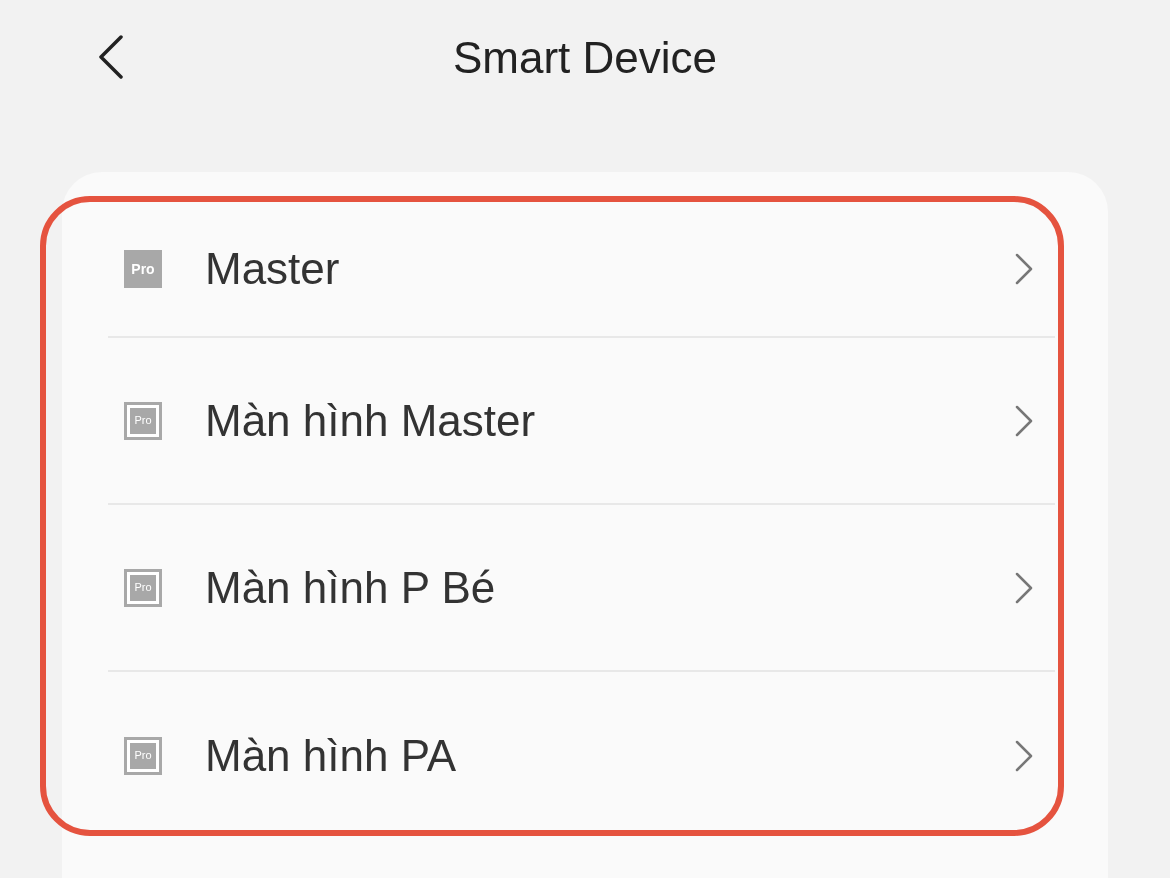 The height and width of the screenshot is (878, 1170). Describe the element at coordinates (111, 57) in the screenshot. I see `back-button` at that location.